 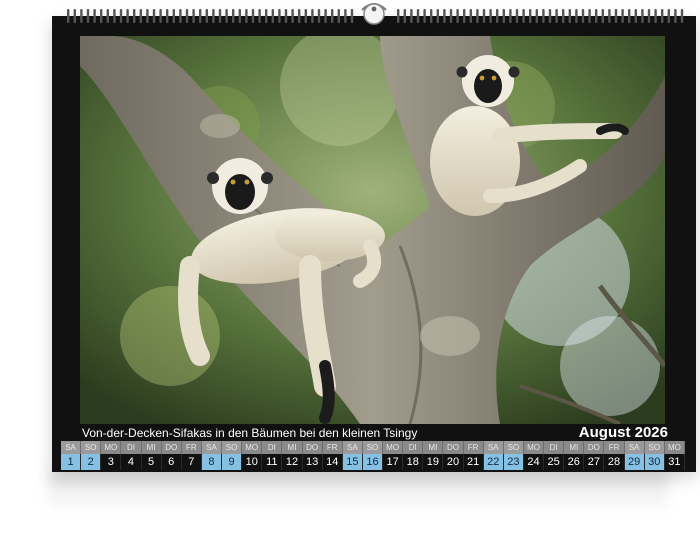 What do you see at coordinates (654, 462) in the screenshot?
I see `day-number: 30` at bounding box center [654, 462].